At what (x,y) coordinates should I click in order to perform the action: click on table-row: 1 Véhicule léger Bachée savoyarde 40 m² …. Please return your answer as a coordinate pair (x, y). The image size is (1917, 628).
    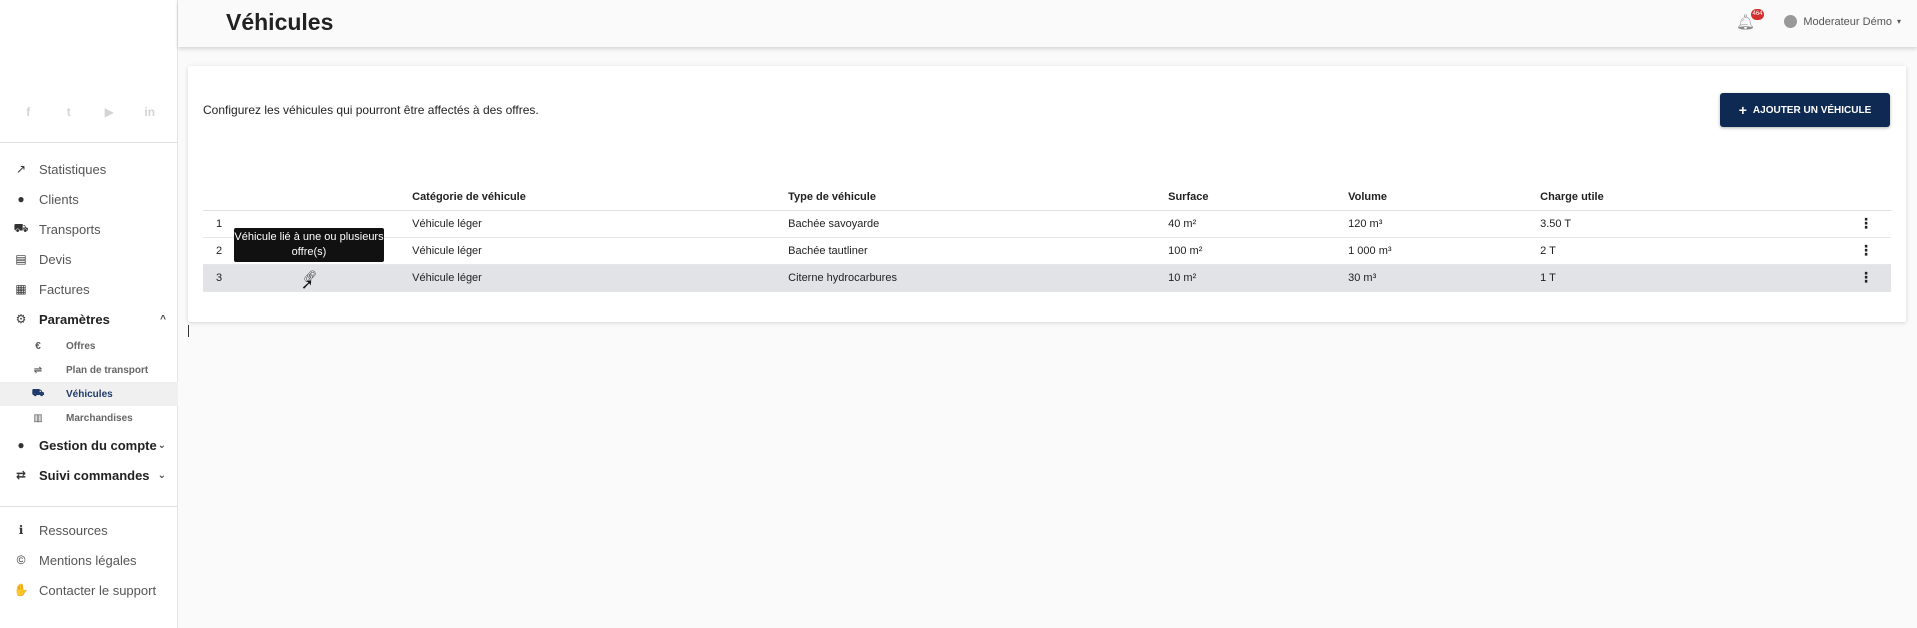
    Looking at the image, I should click on (1047, 224).